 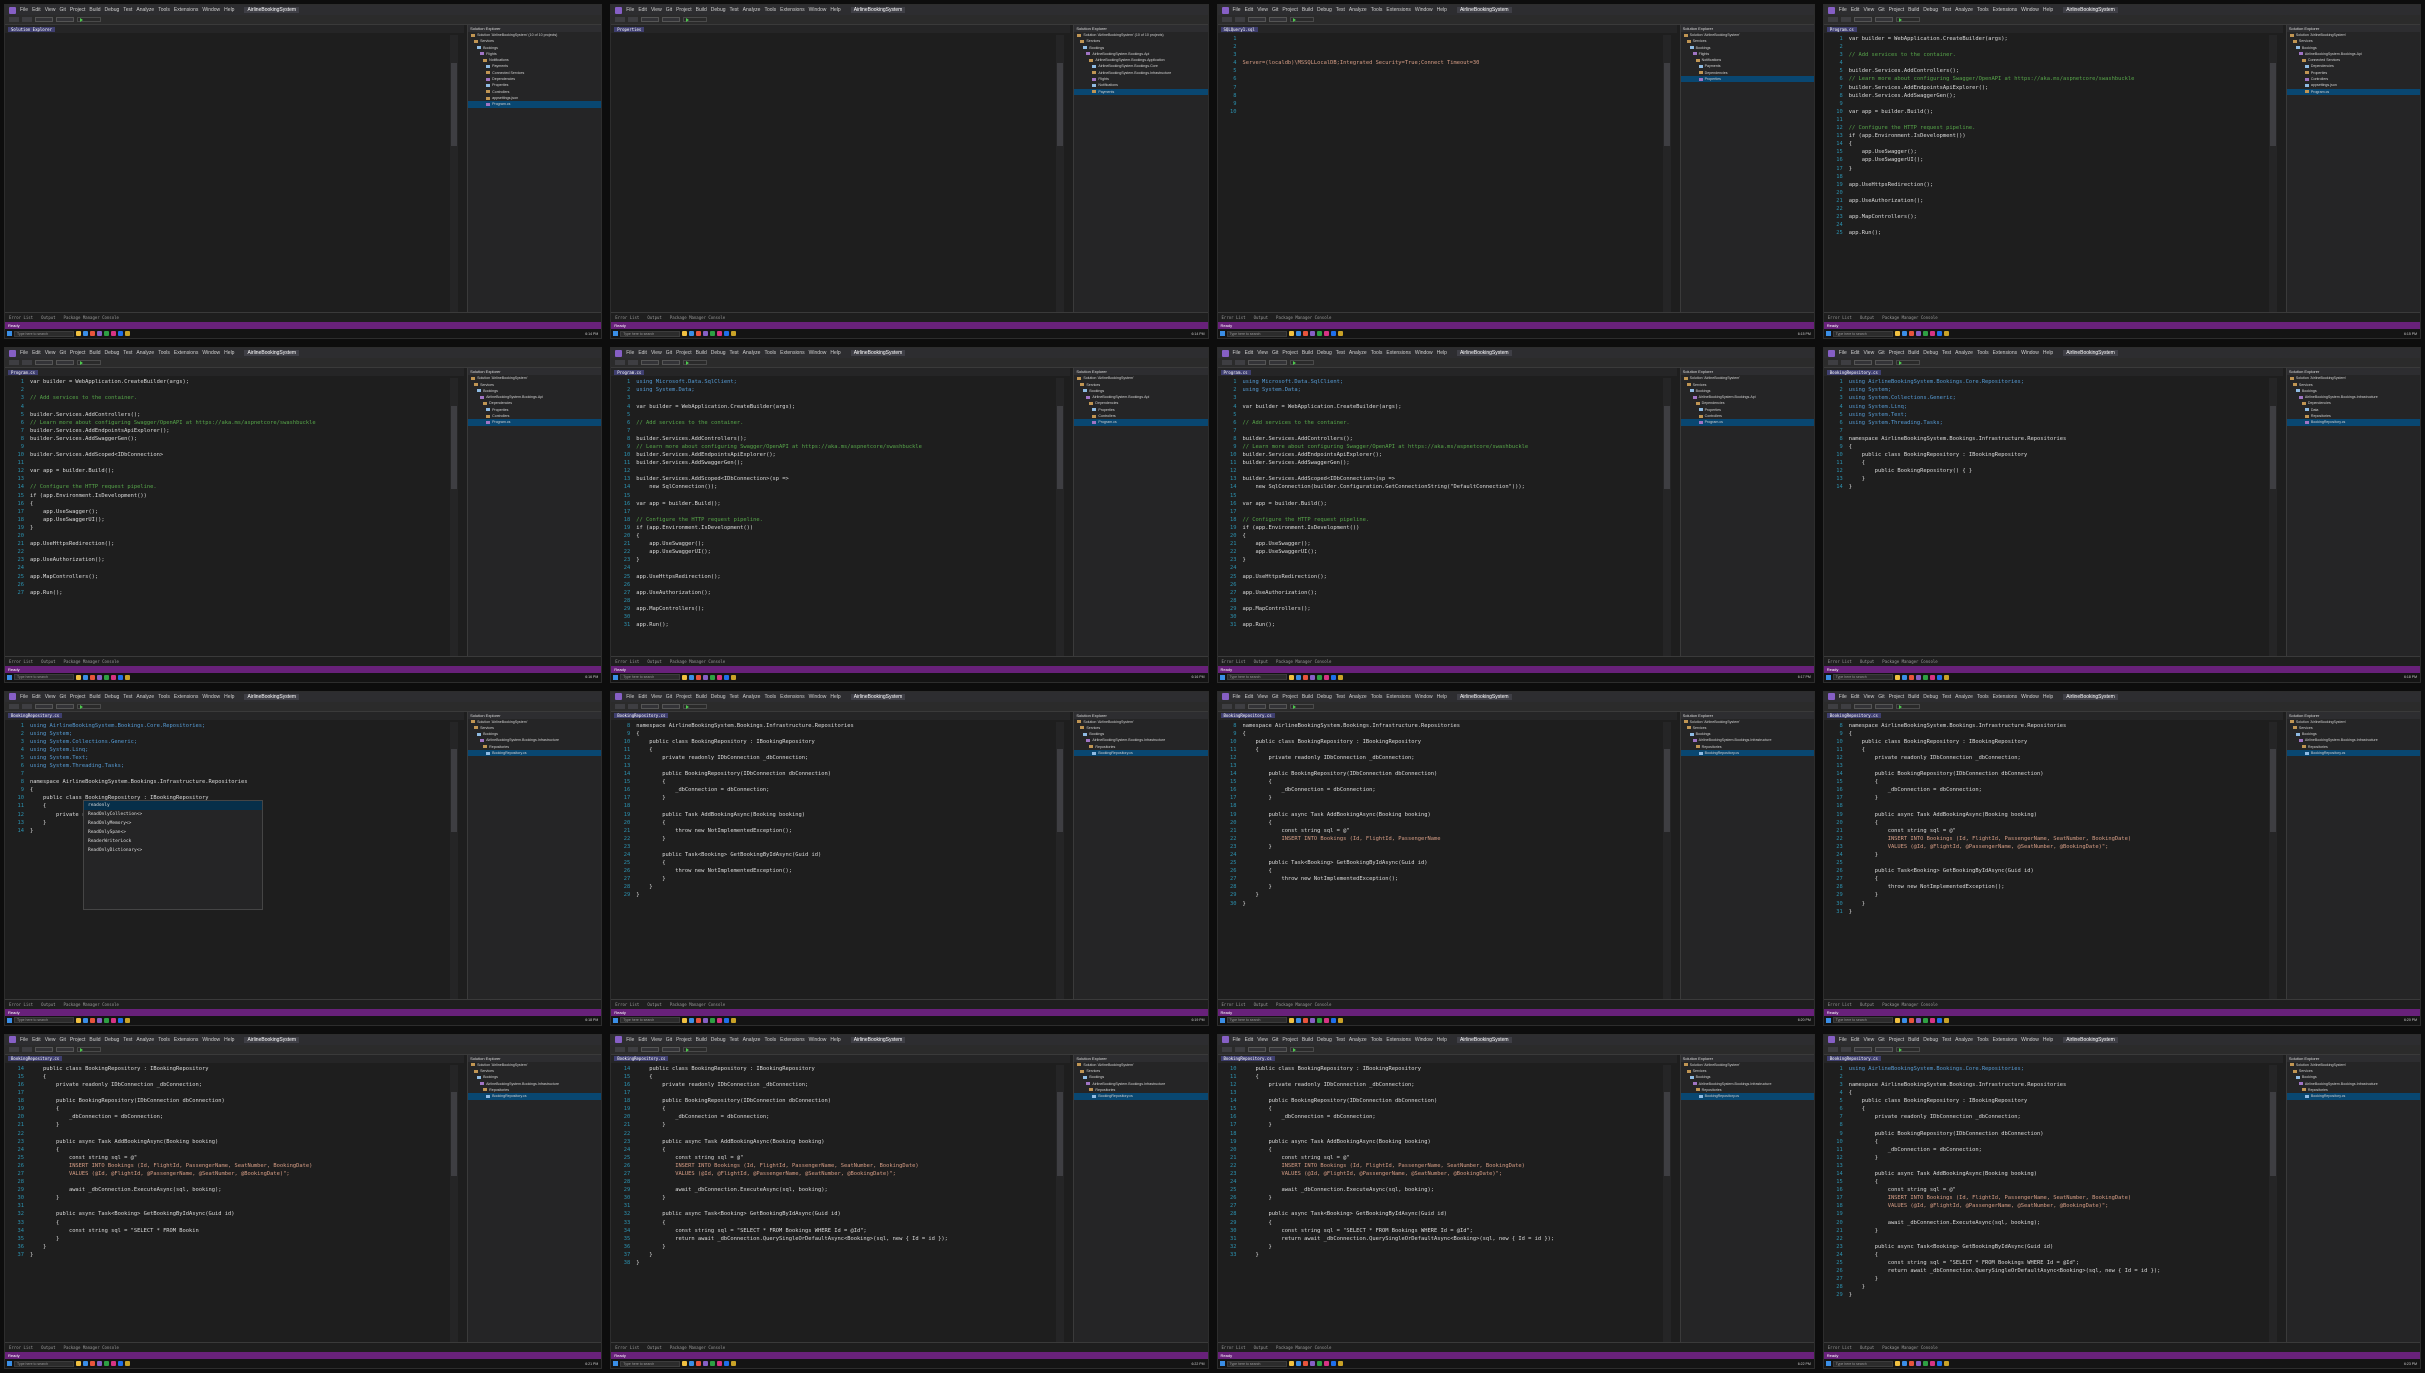 What do you see at coordinates (1441, 831) in the screenshot?
I see `code-line: 21 const string sql = @"` at bounding box center [1441, 831].